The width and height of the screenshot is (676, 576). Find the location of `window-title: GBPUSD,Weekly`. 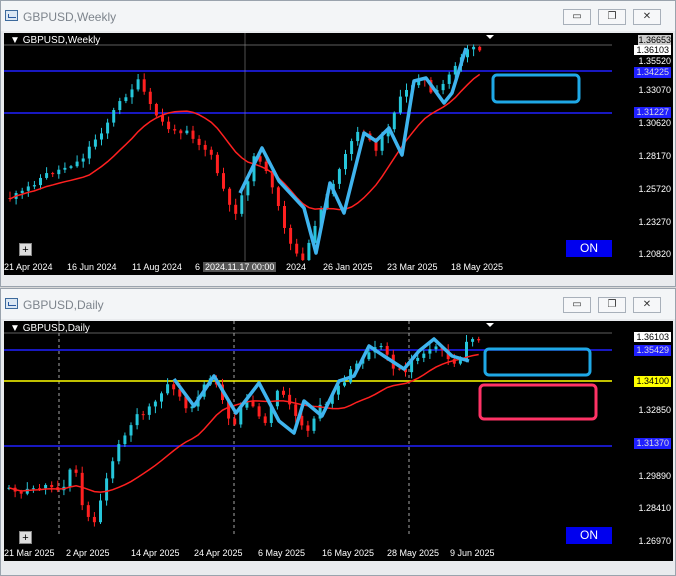

window-title: GBPUSD,Weekly is located at coordinates (70, 17).